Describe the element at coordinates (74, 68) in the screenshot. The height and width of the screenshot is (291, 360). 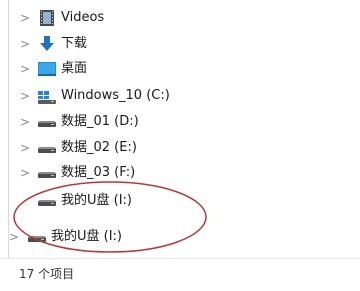
I see `nav-item-label: 桌面` at that location.